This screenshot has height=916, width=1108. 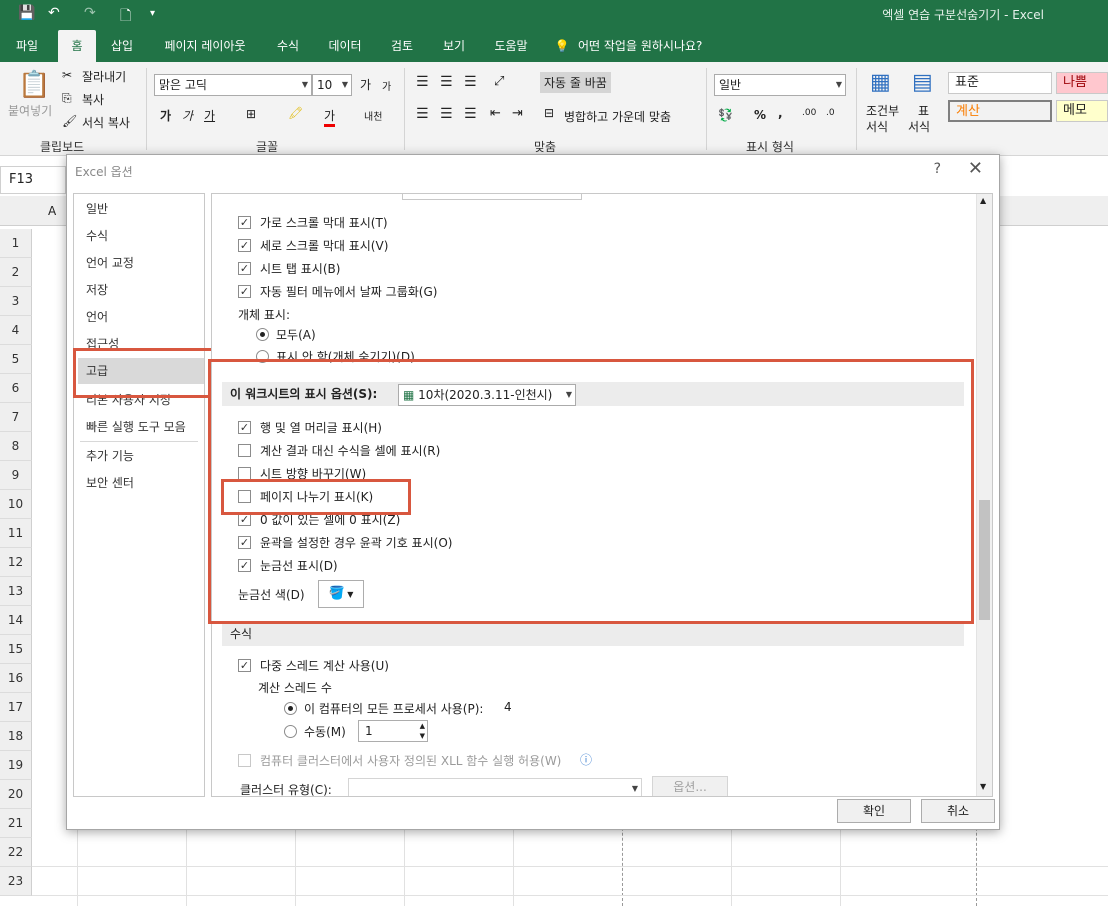 What do you see at coordinates (27, 46) in the screenshot?
I see `tab-file: 파일` at bounding box center [27, 46].